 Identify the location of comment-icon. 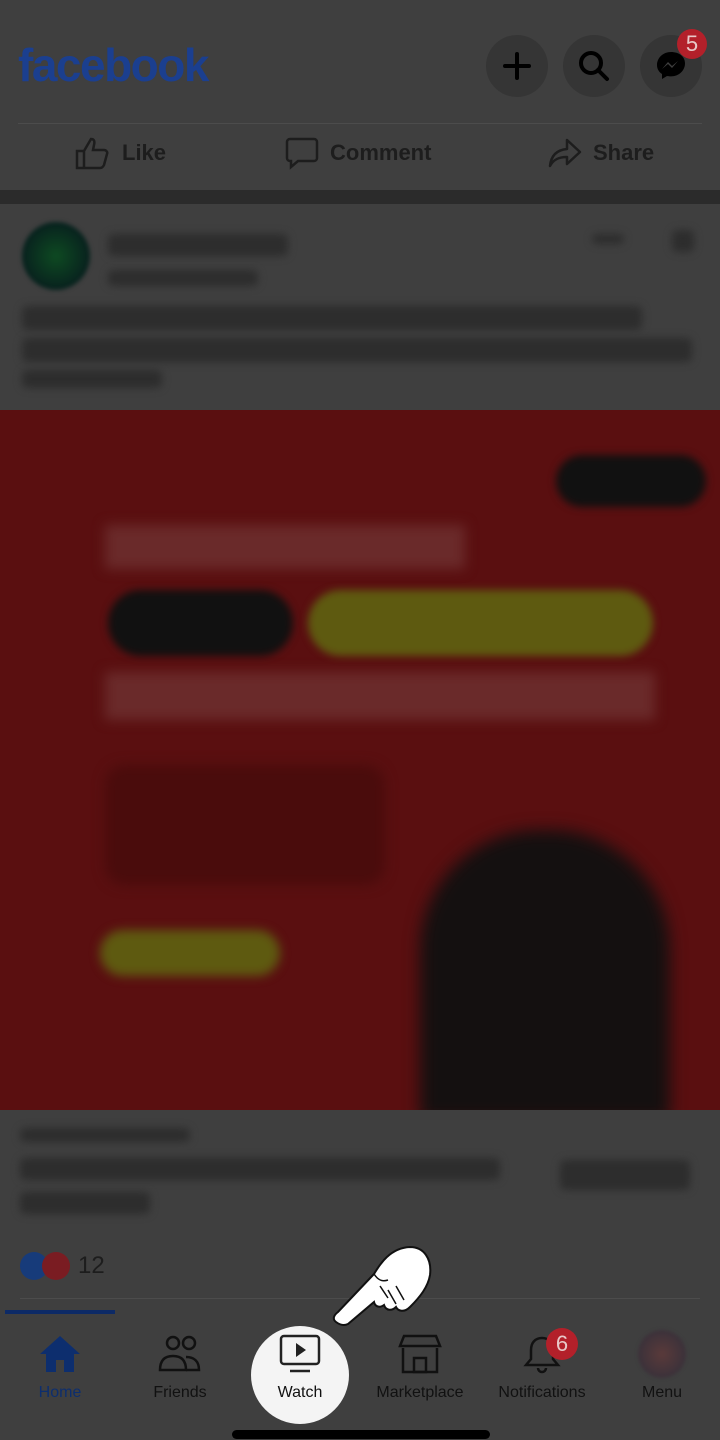
(302, 153).